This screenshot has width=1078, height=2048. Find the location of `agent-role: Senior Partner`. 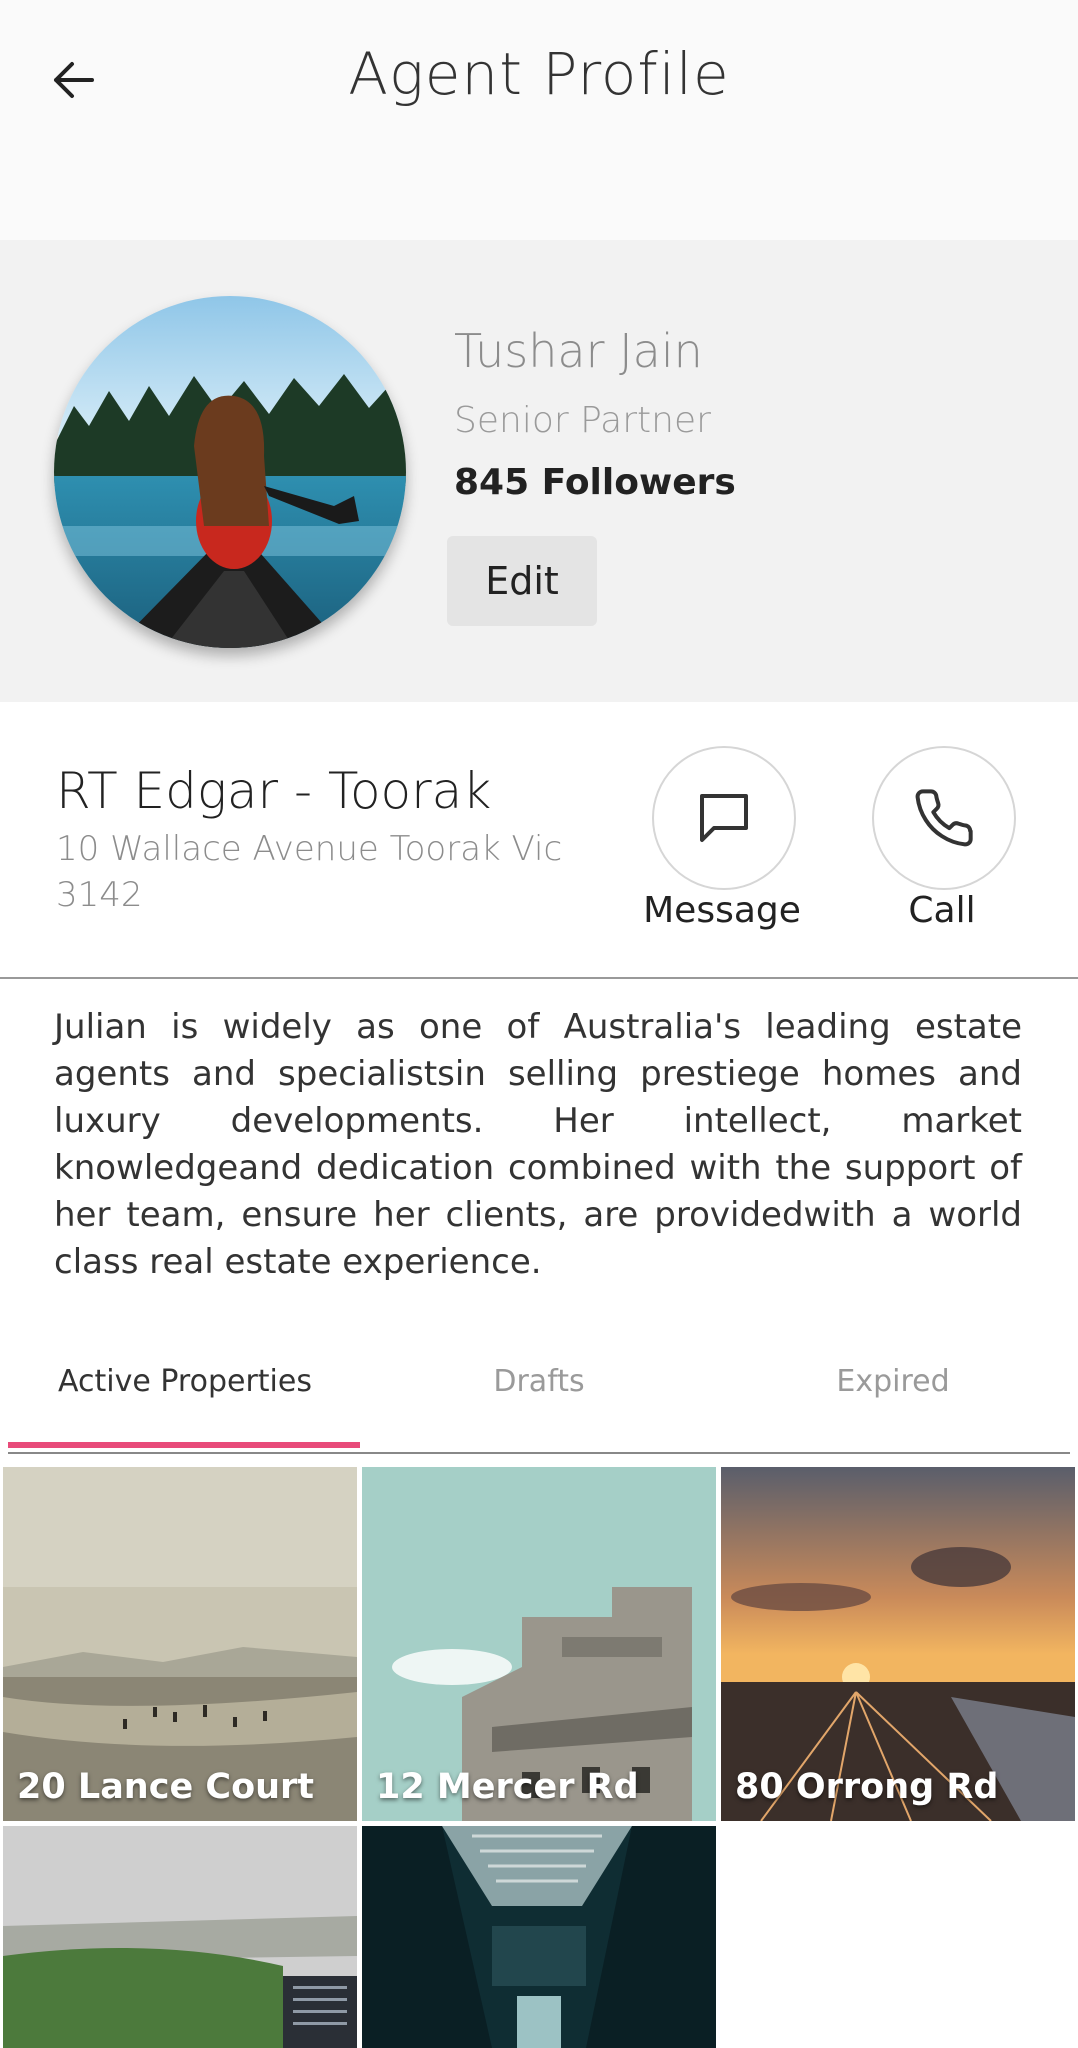

agent-role: Senior Partner is located at coordinates (582, 420).